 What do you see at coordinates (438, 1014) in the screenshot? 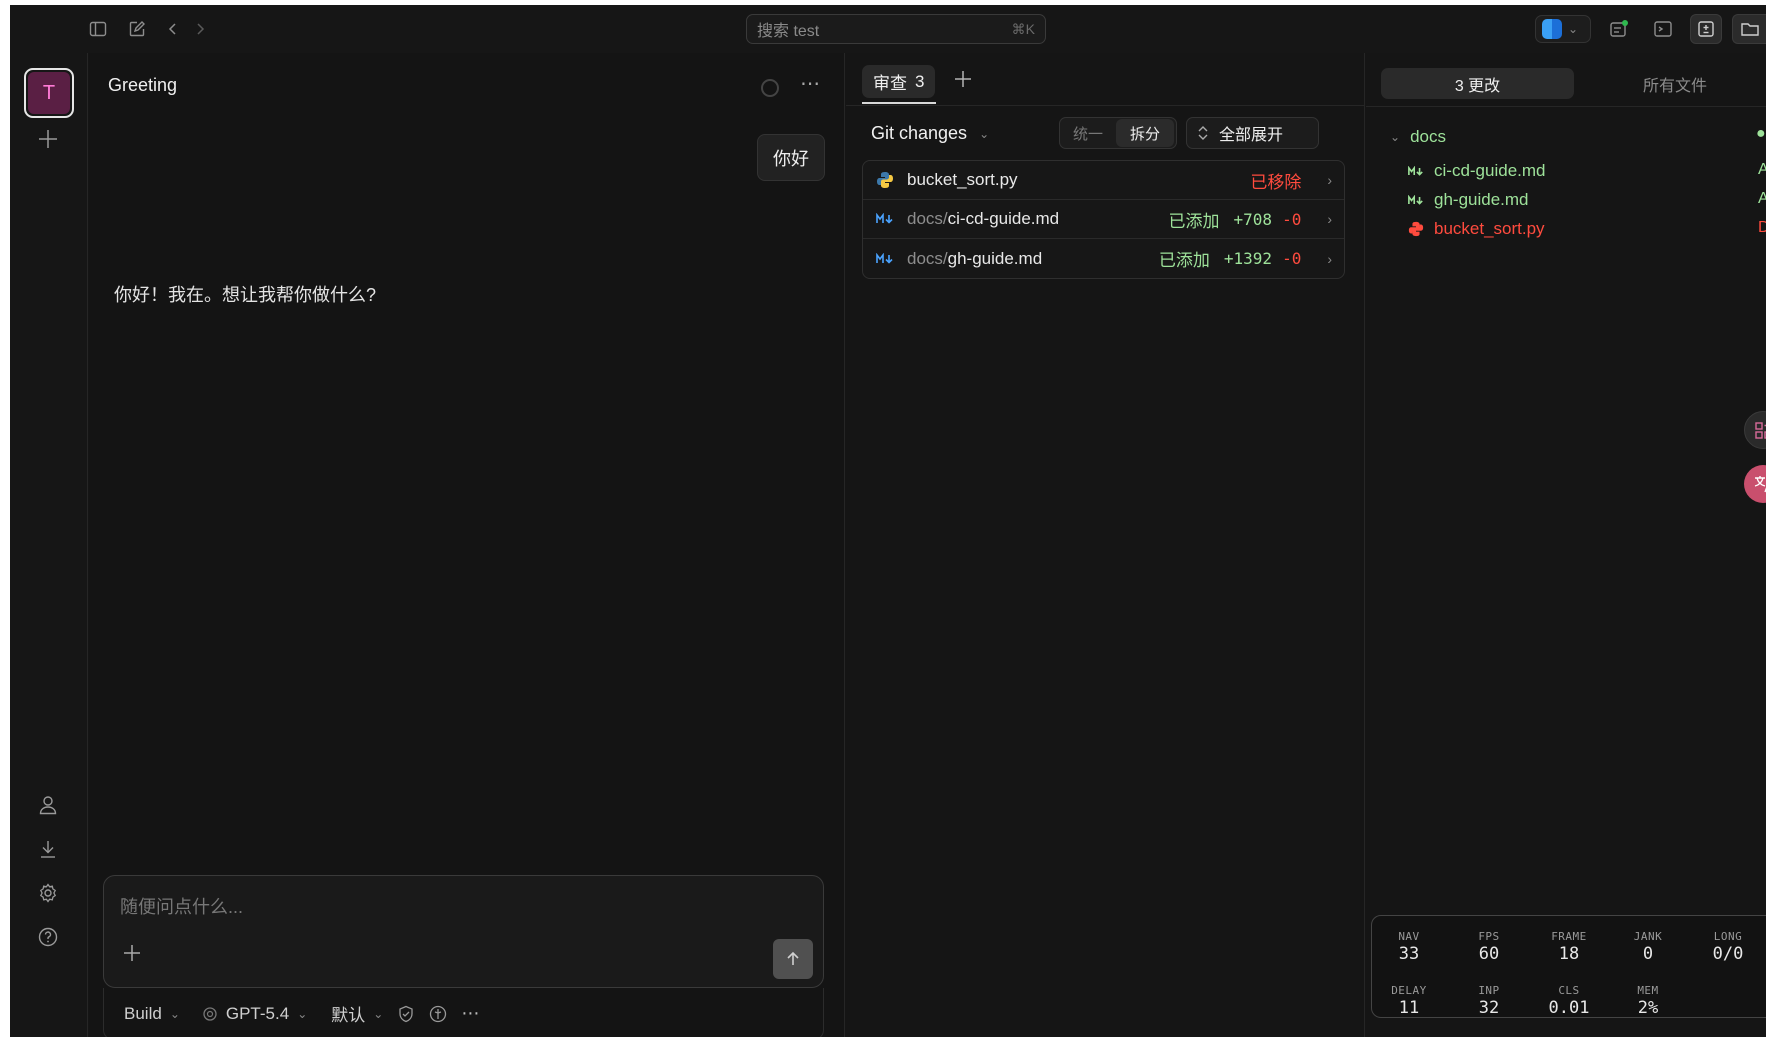
I see `accessibility-icon` at bounding box center [438, 1014].